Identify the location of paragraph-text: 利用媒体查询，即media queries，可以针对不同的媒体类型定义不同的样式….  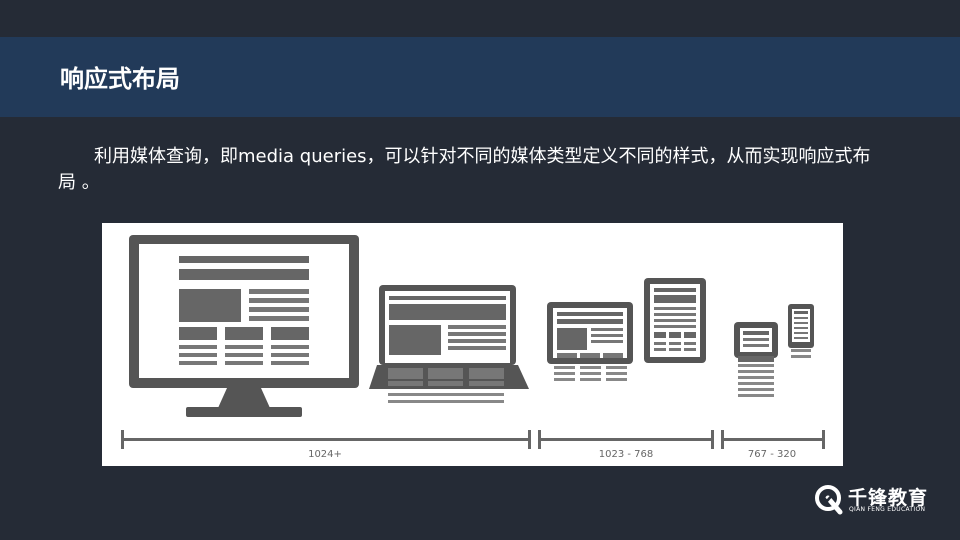
(464, 169).